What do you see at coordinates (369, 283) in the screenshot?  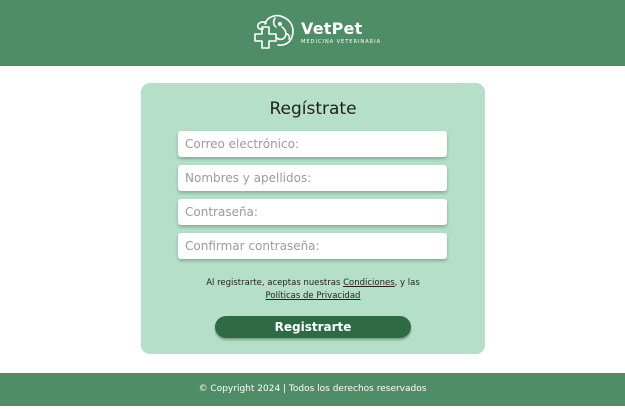 I see `conditions-link: Condiciones` at bounding box center [369, 283].